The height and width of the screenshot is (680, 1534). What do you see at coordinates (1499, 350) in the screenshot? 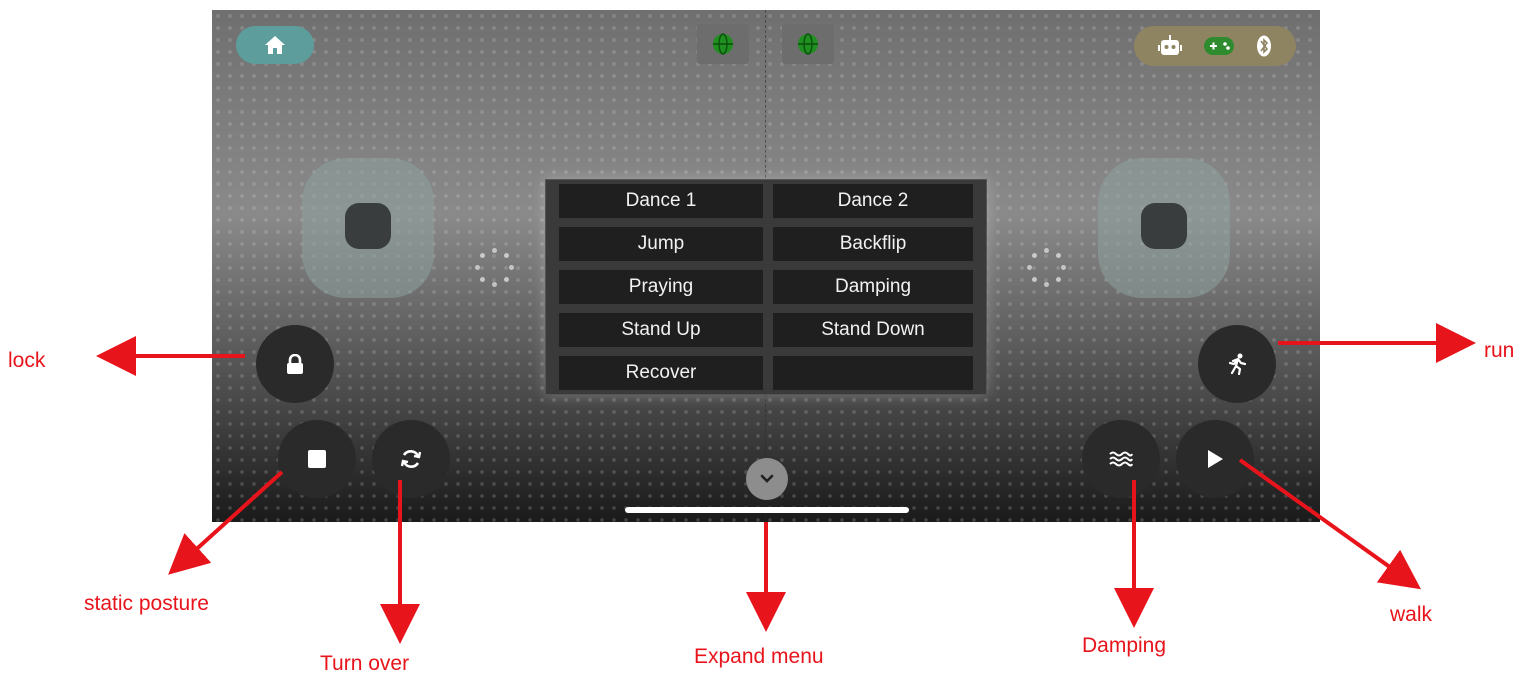
I see `annotation-run: run` at bounding box center [1499, 350].